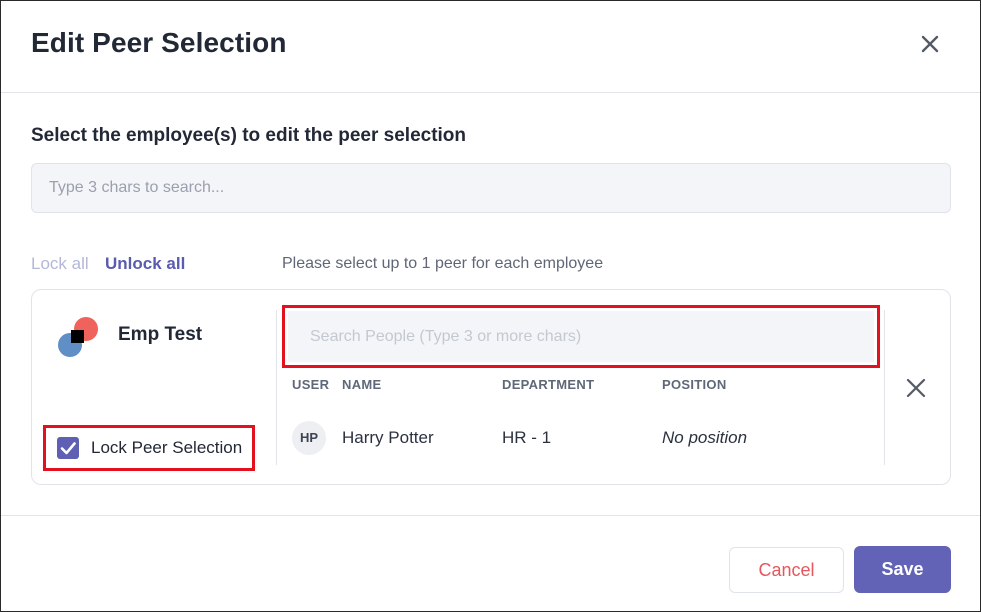 The image size is (981, 612). Describe the element at coordinates (311, 384) in the screenshot. I see `column-header-user: USER` at that location.